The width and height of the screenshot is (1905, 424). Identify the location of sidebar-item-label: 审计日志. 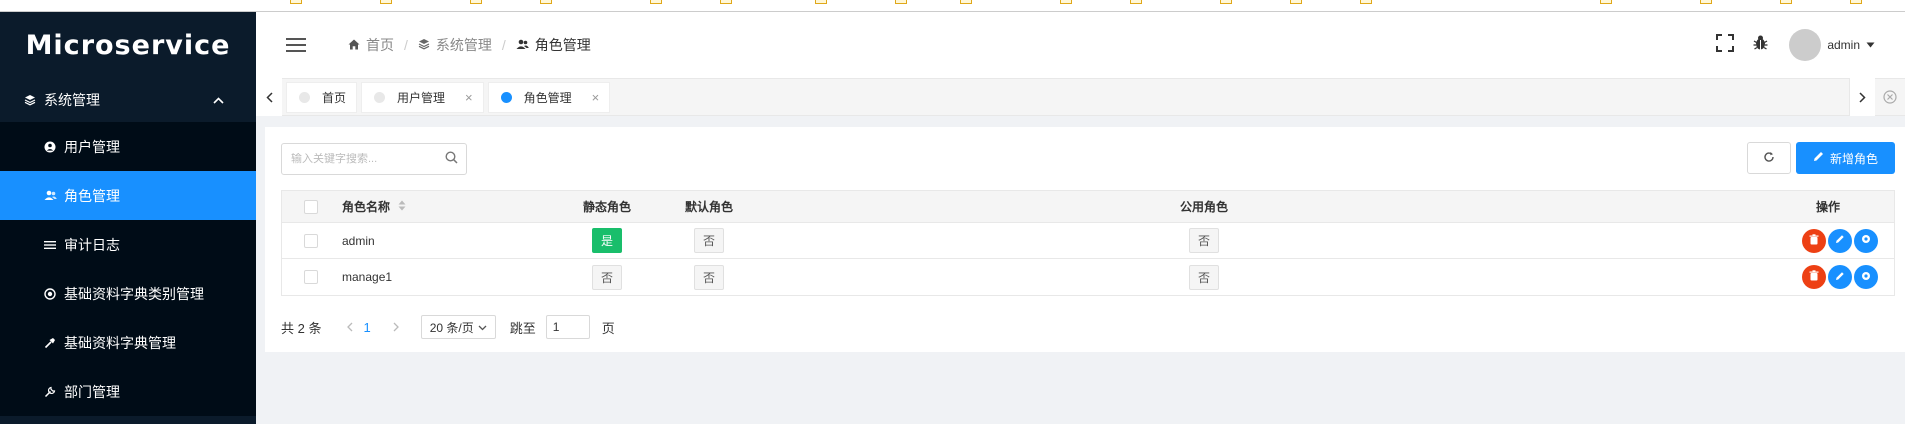
(92, 244).